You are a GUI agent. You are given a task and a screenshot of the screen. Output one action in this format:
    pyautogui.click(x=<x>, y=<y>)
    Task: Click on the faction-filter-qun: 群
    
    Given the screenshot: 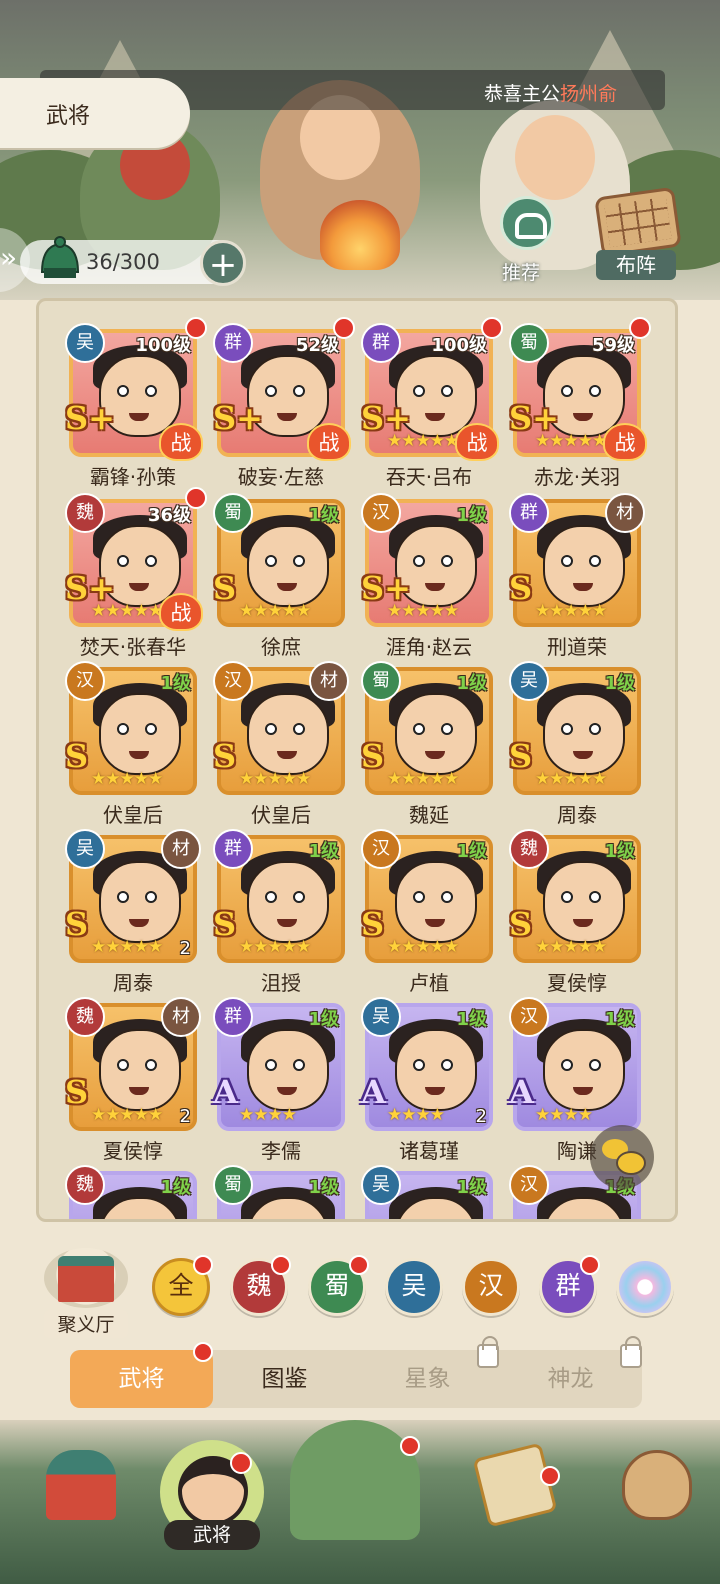 What is the action you would take?
    pyautogui.click(x=569, y=1285)
    